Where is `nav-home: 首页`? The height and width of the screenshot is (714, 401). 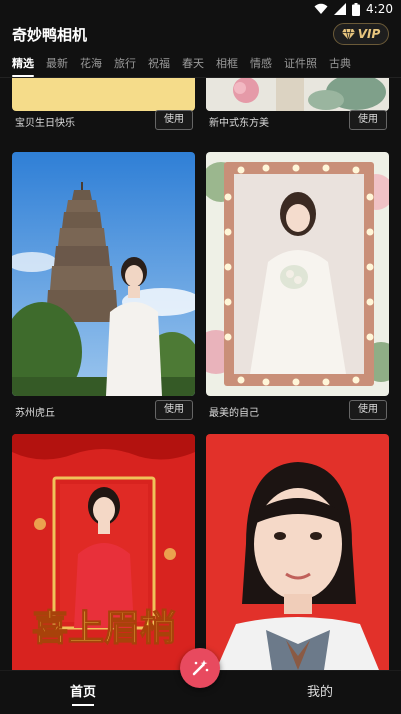
nav-home: 首页 is located at coordinates (83, 693).